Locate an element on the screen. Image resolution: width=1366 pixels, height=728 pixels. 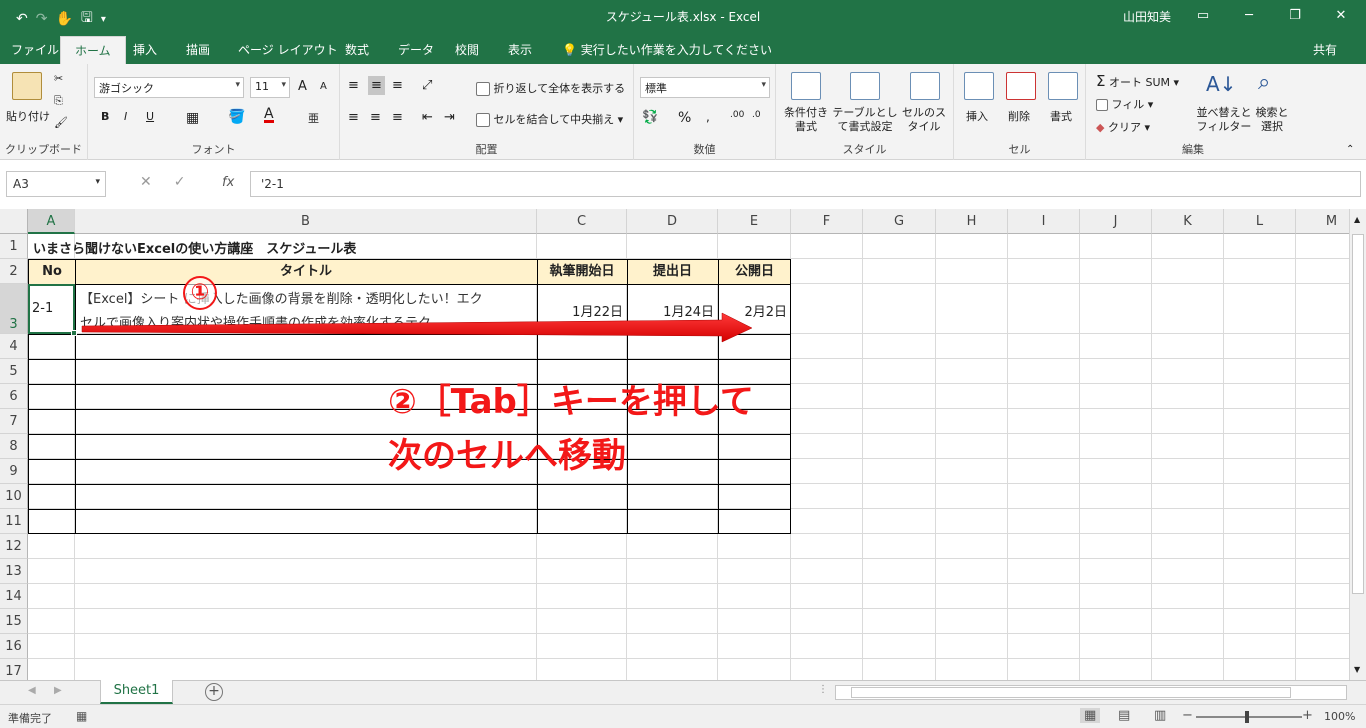
align-center-icon: ≡ is located at coordinates (375, 117).